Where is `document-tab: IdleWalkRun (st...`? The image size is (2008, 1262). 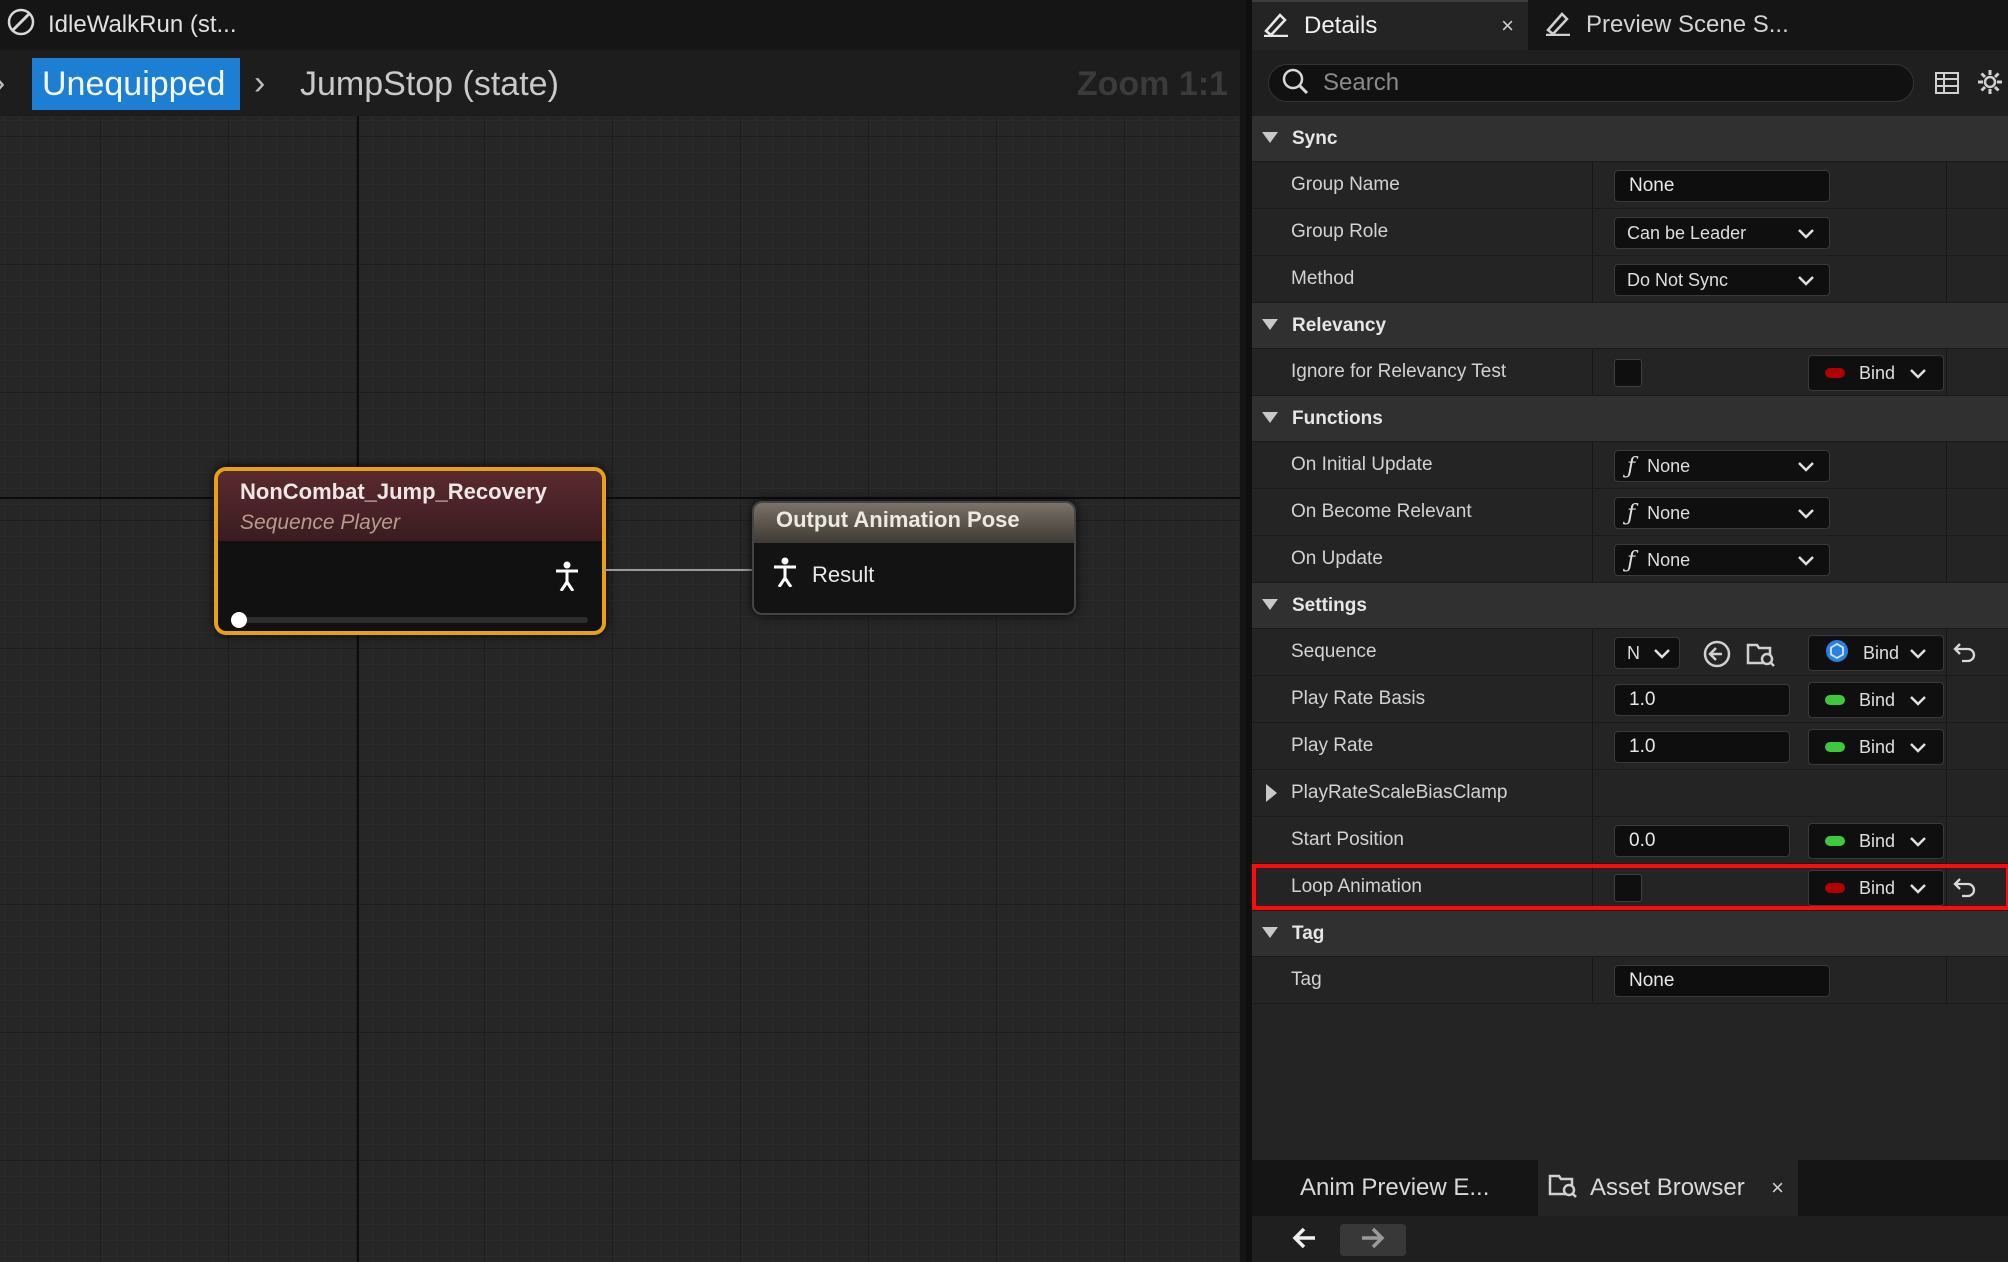
document-tab: IdleWalkRun (st... is located at coordinates (127, 25).